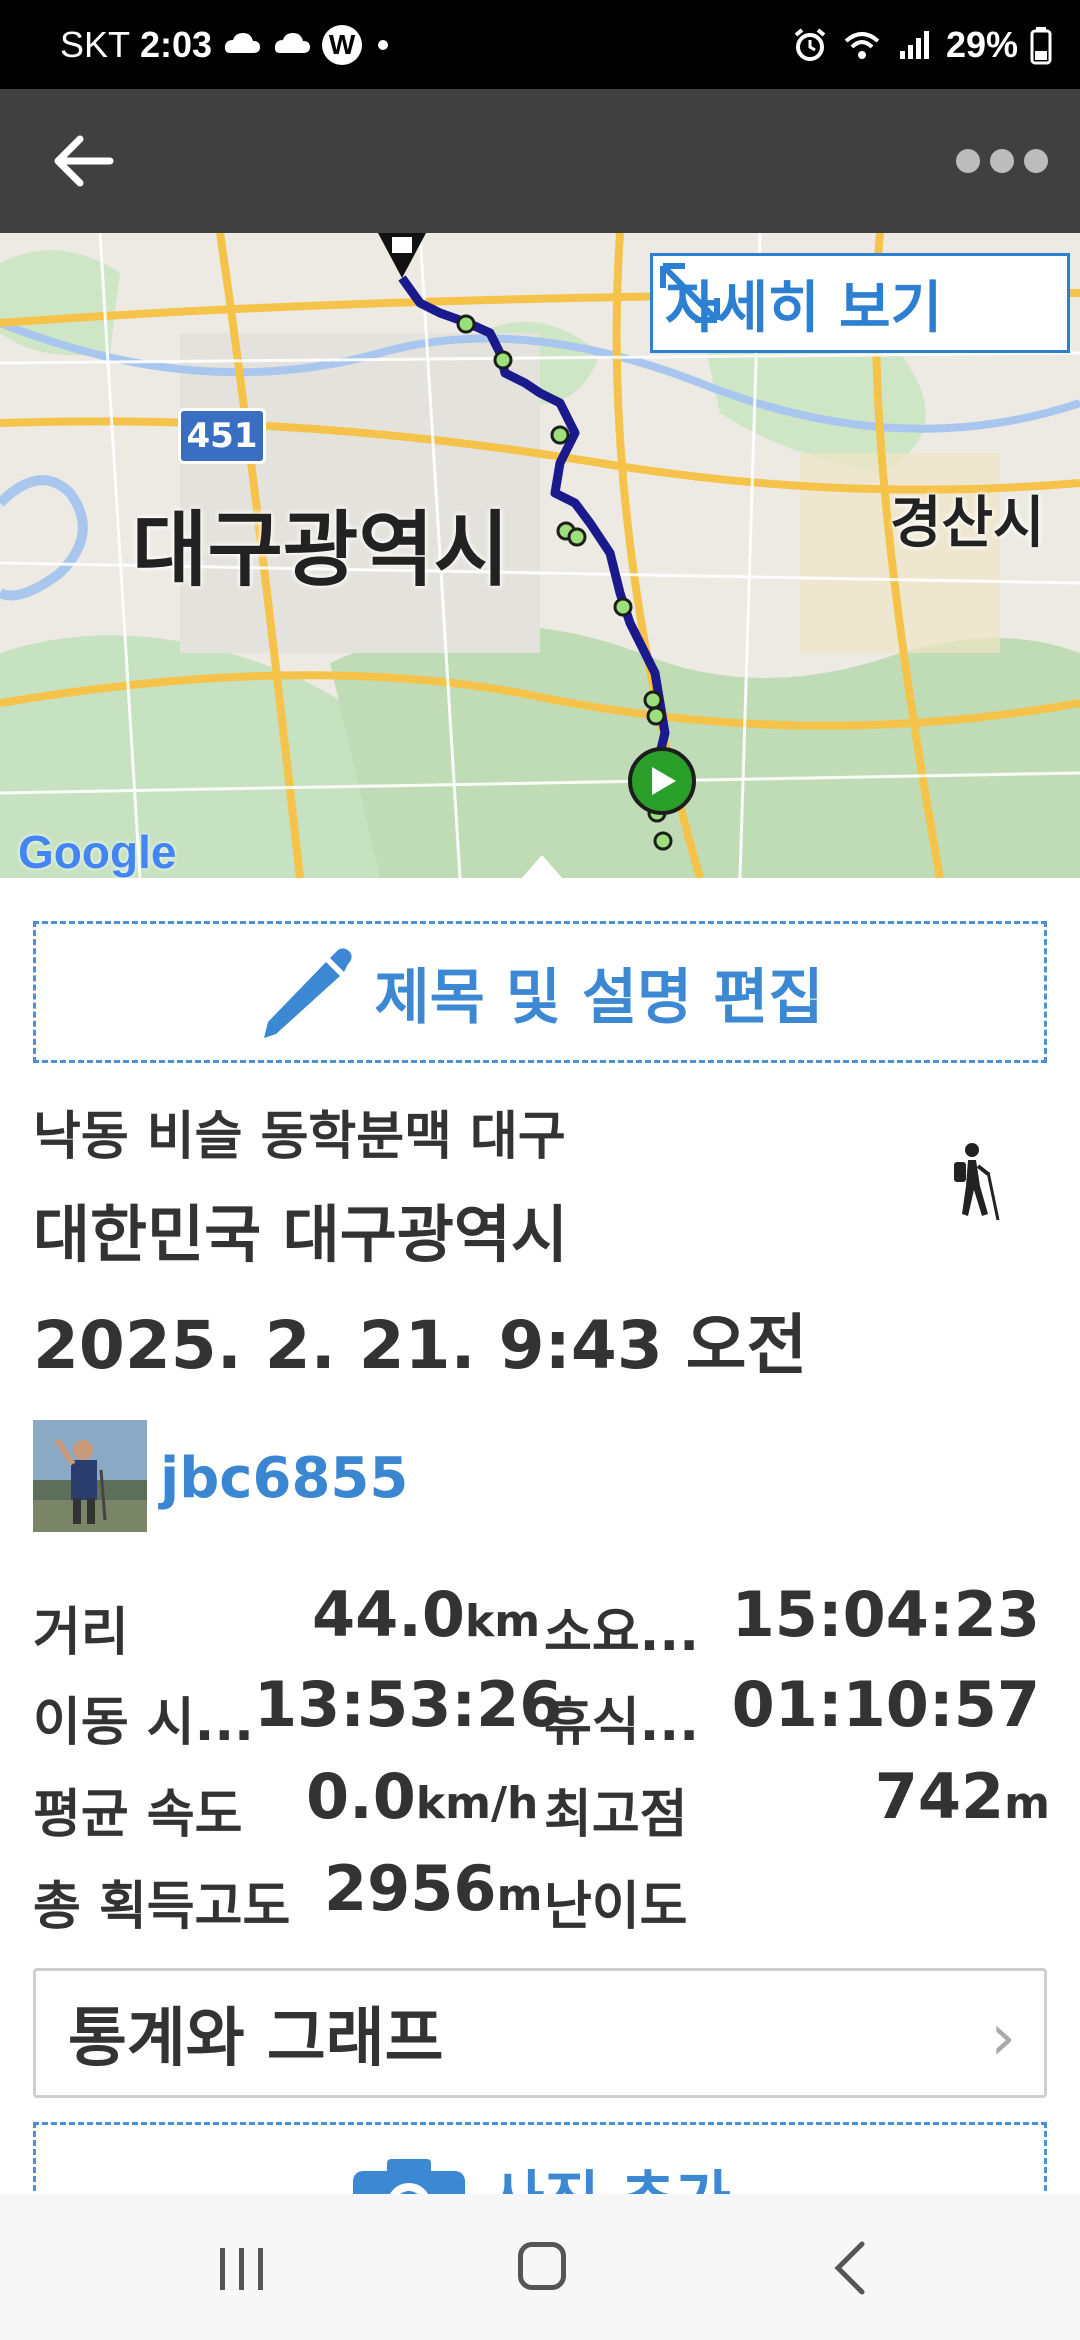 The height and width of the screenshot is (2340, 1080). Describe the element at coordinates (1027, 1803) in the screenshot. I see `highest-point-unit: m` at that location.